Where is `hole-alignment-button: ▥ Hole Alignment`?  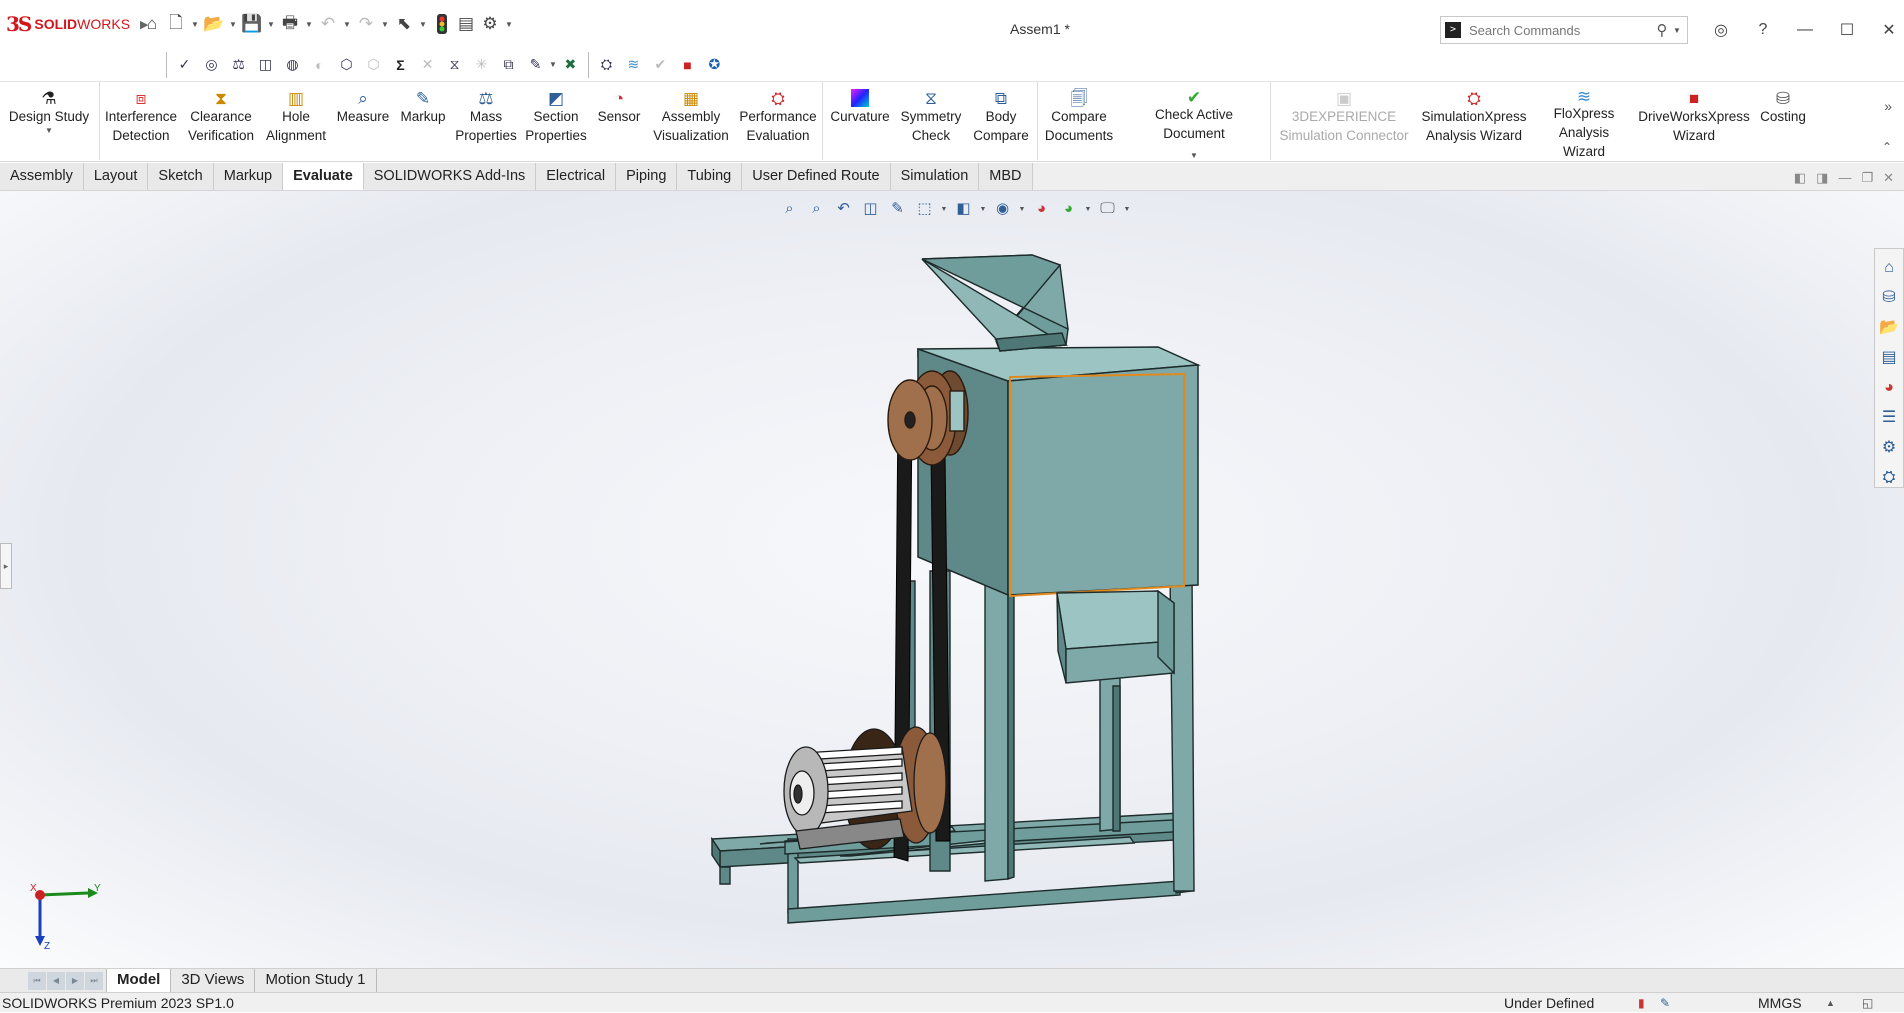 hole-alignment-button: ▥ Hole Alignment is located at coordinates (296, 121).